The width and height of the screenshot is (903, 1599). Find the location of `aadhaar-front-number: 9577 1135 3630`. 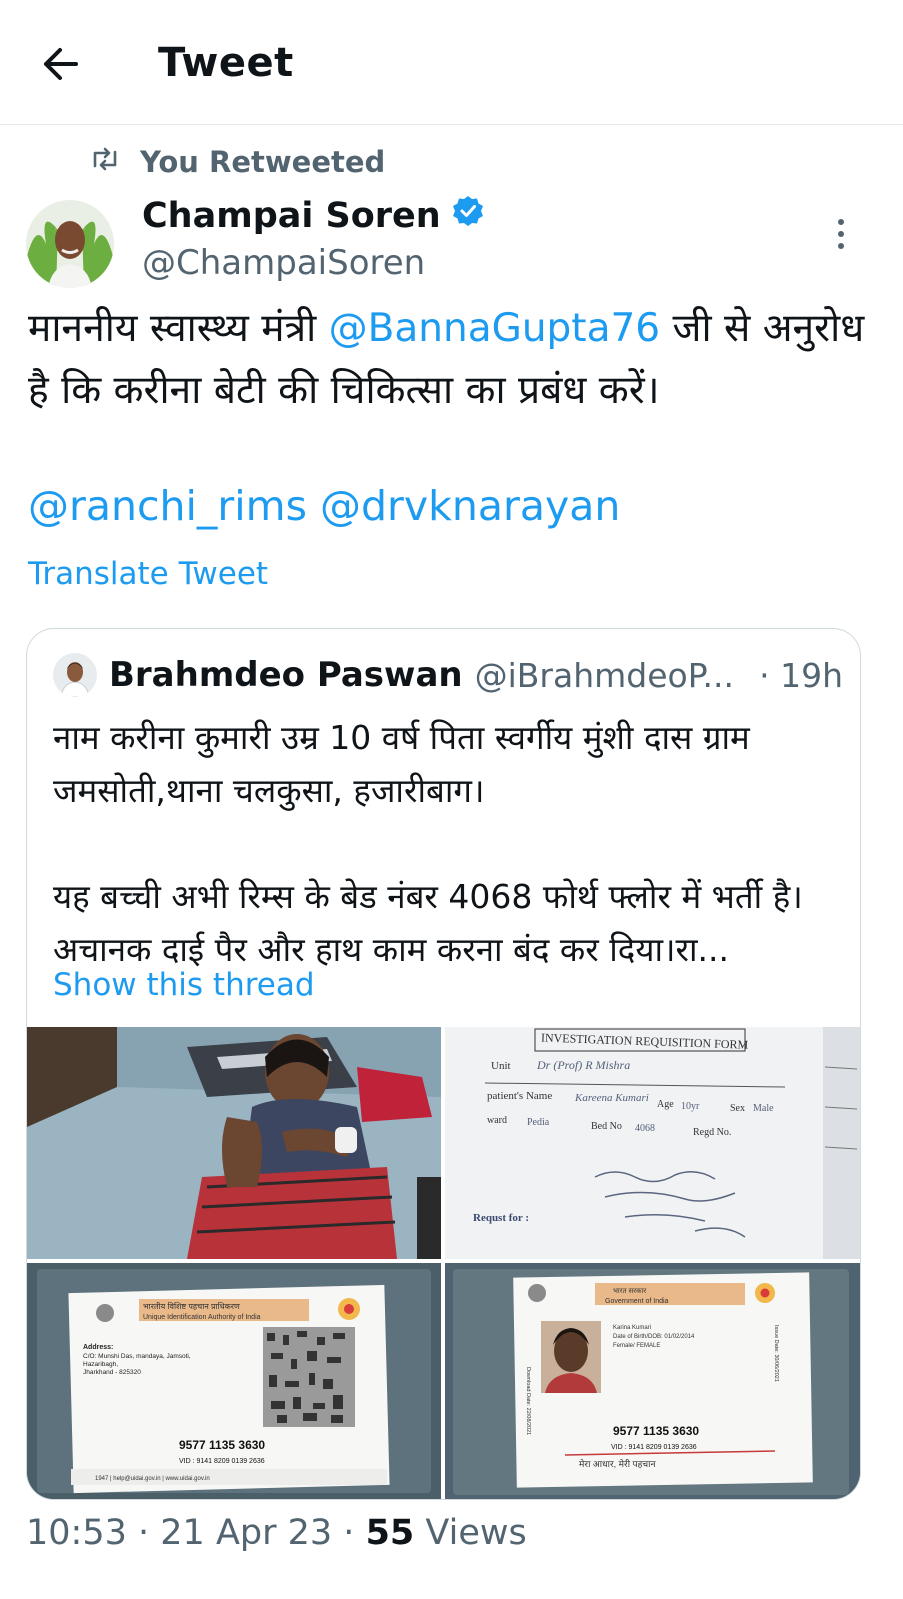

aadhaar-front-number: 9577 1135 3630 is located at coordinates (656, 1431).